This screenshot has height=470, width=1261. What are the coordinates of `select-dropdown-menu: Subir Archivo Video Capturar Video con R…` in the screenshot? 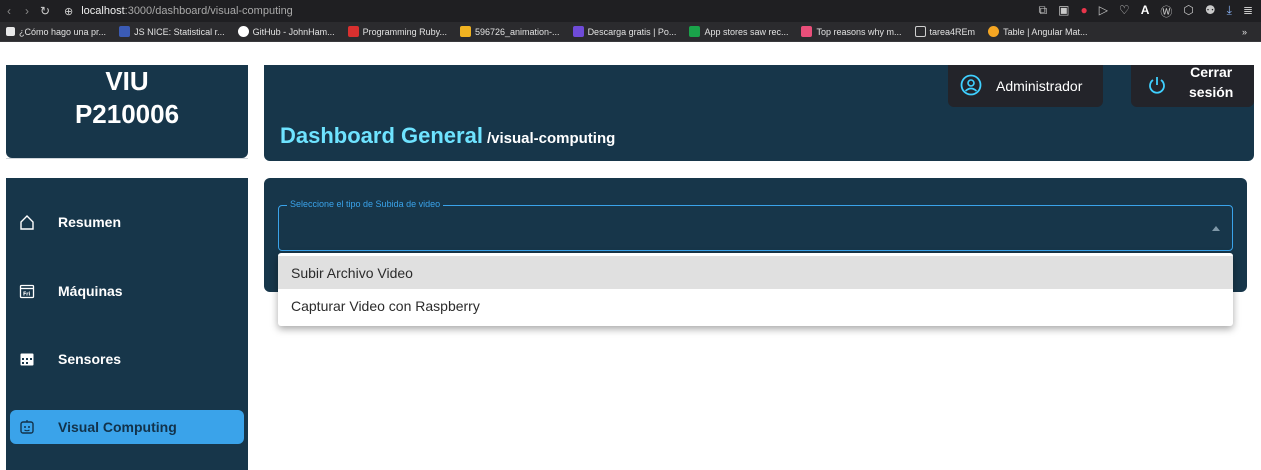 It's located at (755, 289).